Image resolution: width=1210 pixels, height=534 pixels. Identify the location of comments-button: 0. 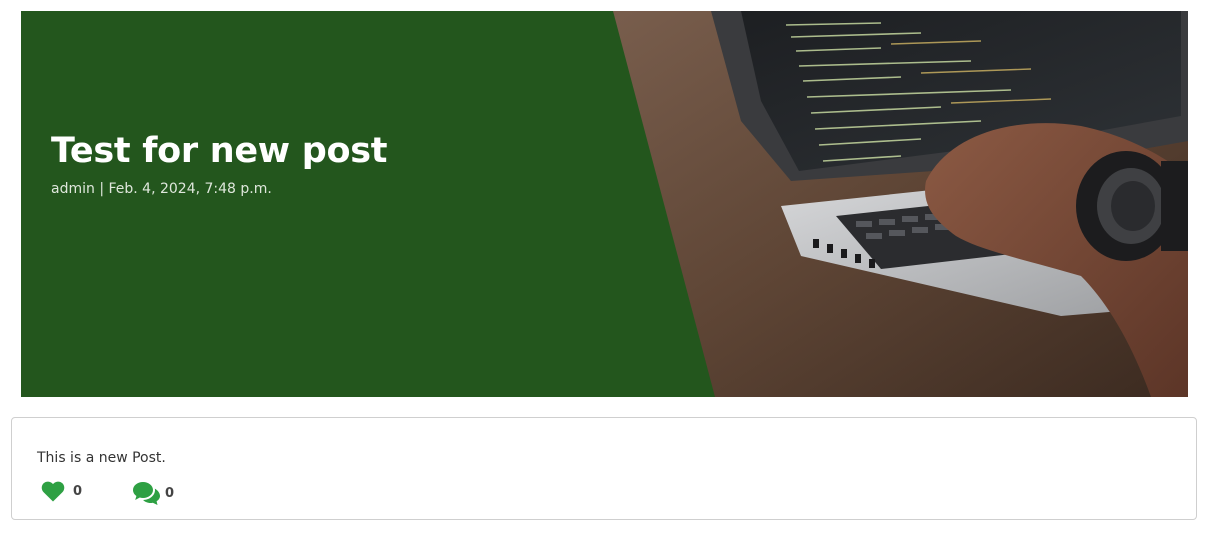
(153, 493).